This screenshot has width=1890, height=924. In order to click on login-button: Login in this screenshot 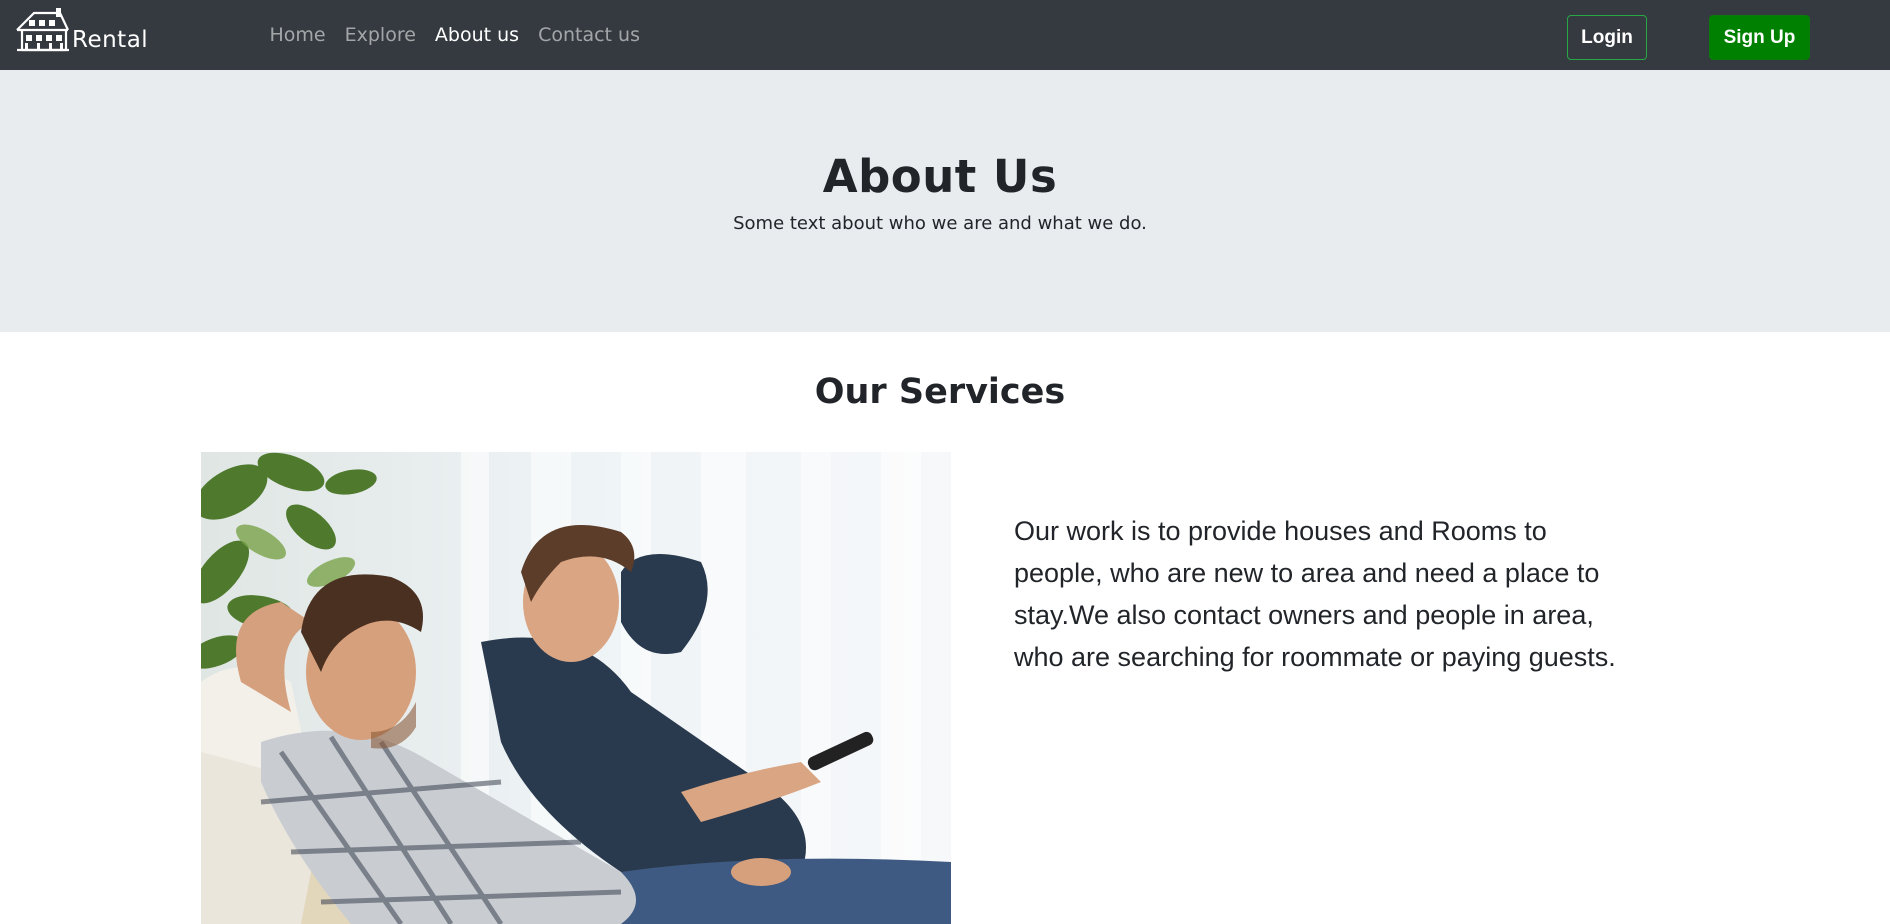, I will do `click(1607, 37)`.